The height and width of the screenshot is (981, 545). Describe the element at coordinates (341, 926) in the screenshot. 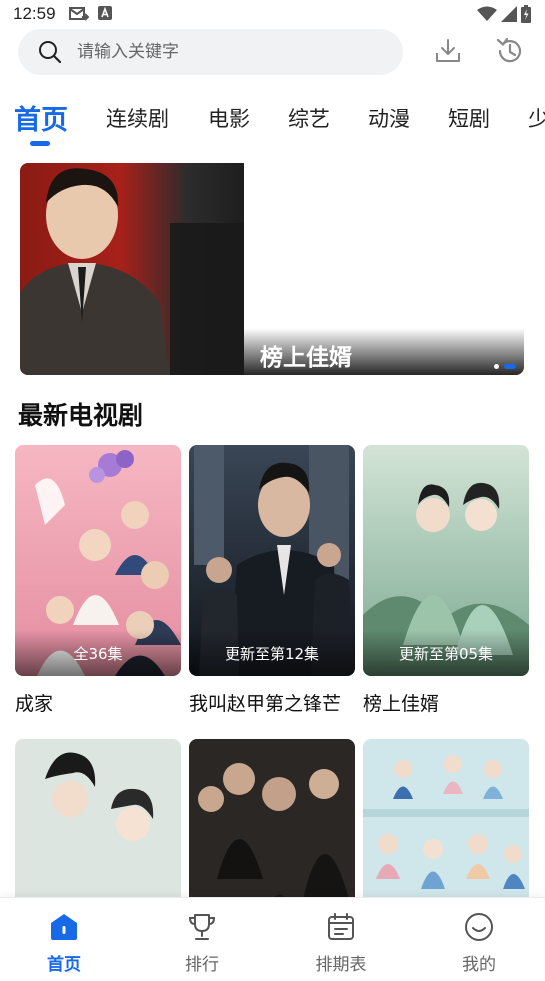

I see `calendar-icon` at that location.